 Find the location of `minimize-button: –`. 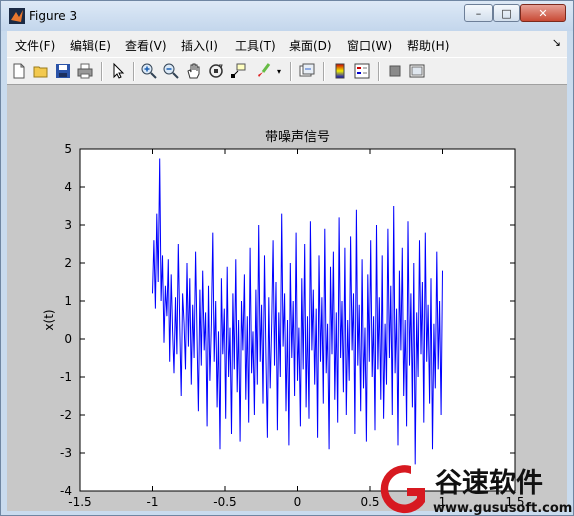

minimize-button: – is located at coordinates (478, 13).